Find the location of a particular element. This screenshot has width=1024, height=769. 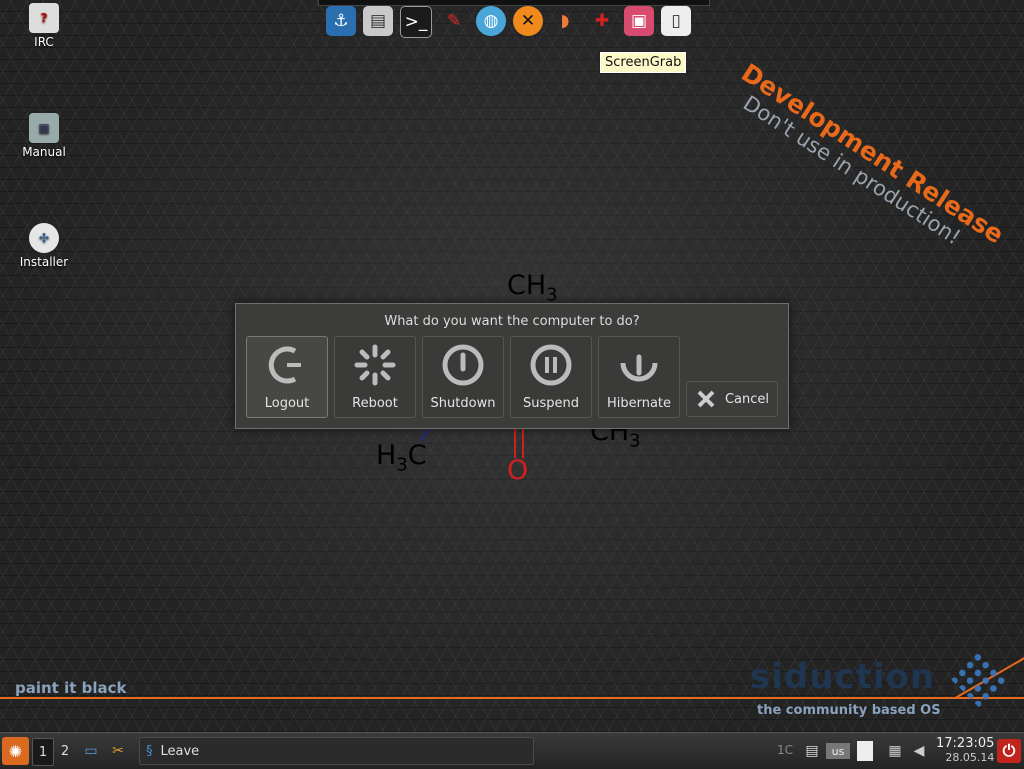

top-dock: ⚓ ▤ >_ ✎ ◍ ✕ ◗ ✚ ▣ ▯ is located at coordinates (508, 23).